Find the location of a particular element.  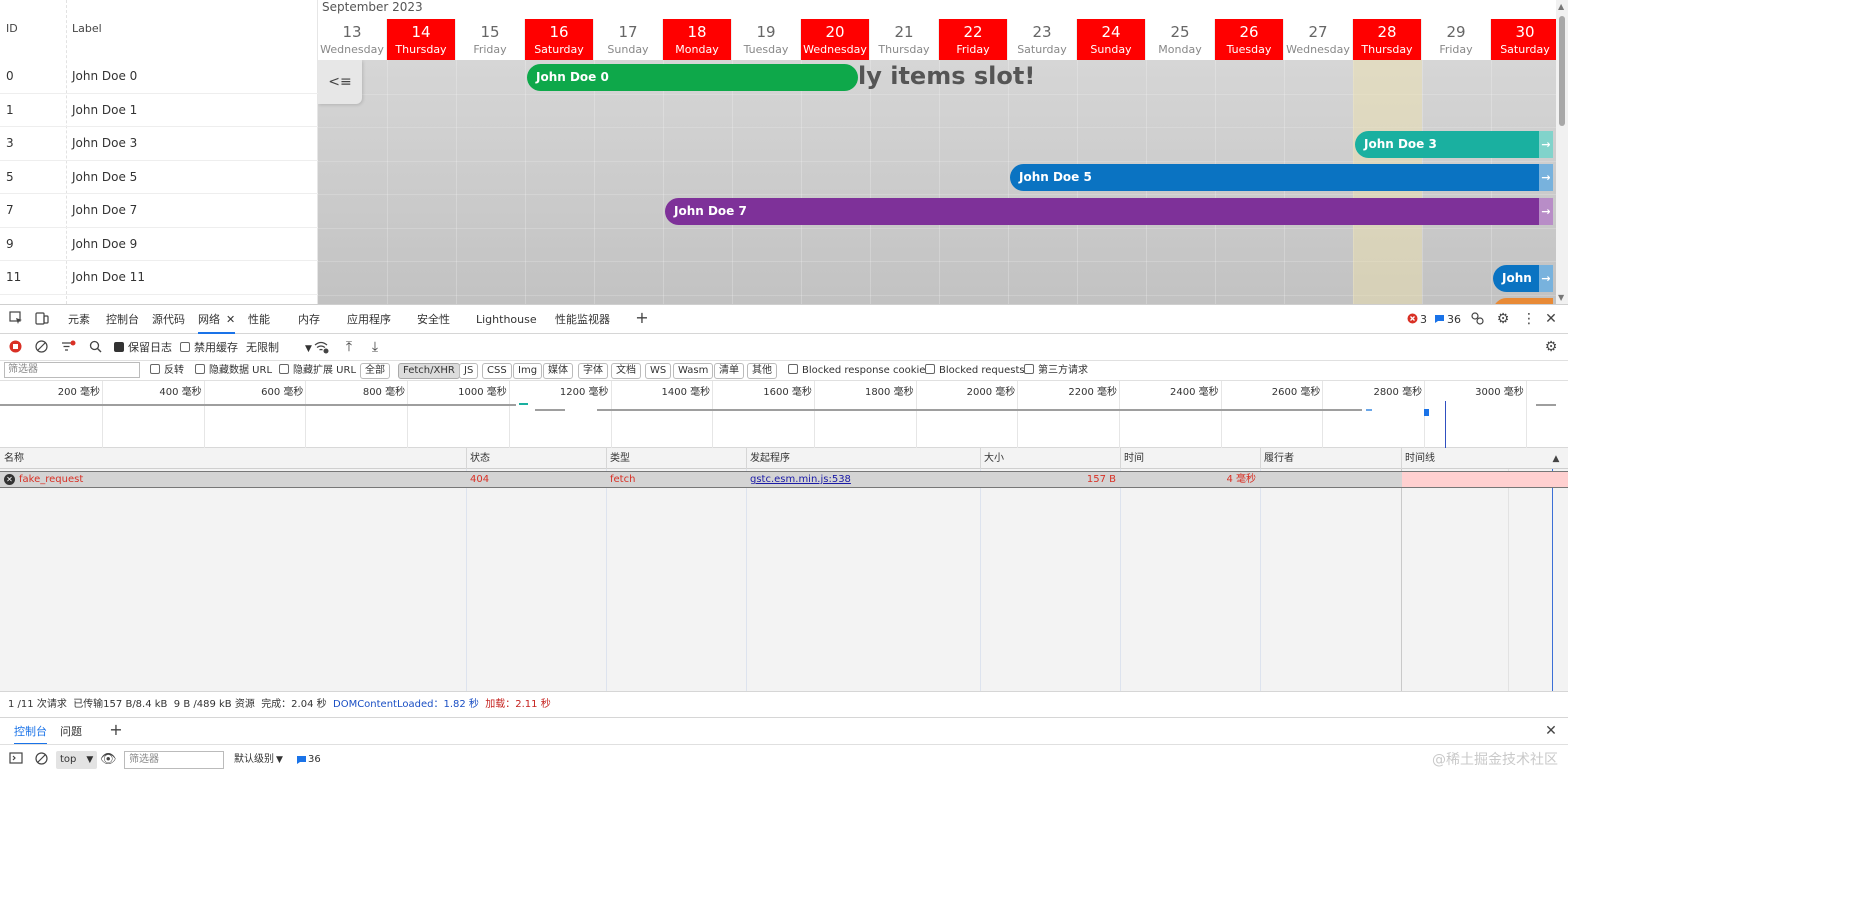

day-header-cell: 21 Thursday is located at coordinates (904, 39).